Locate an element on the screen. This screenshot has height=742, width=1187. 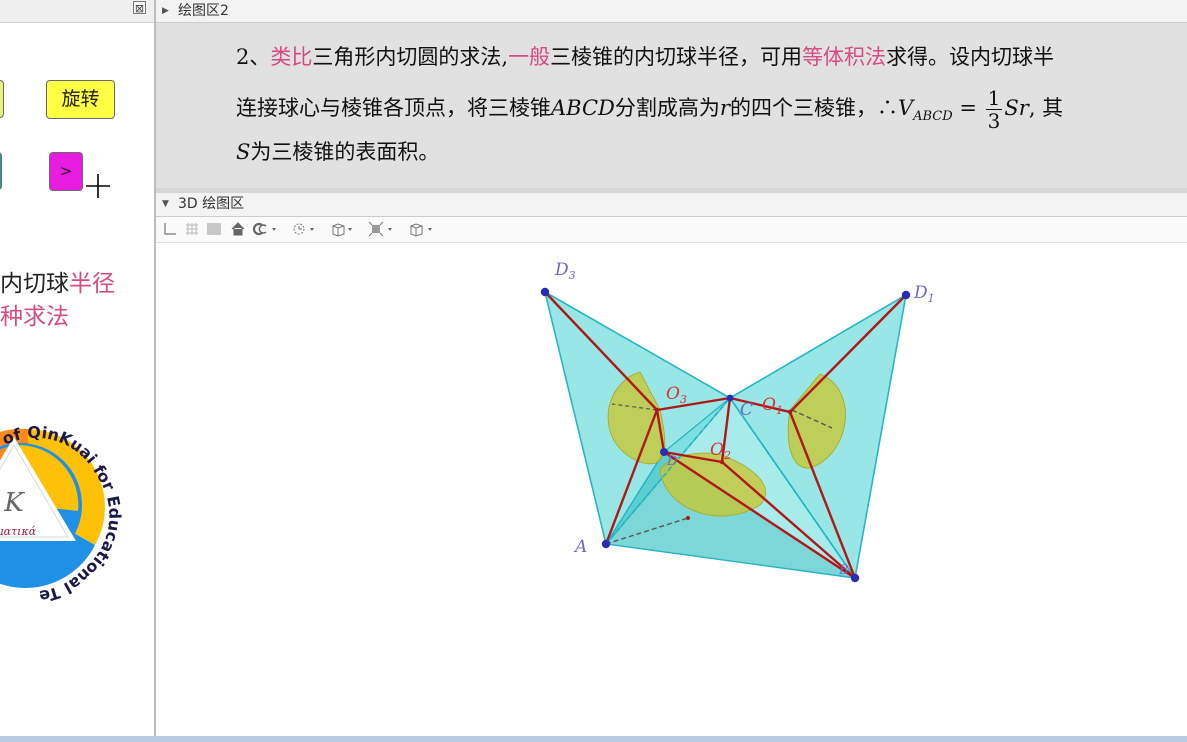
point-C is located at coordinates (730, 398).